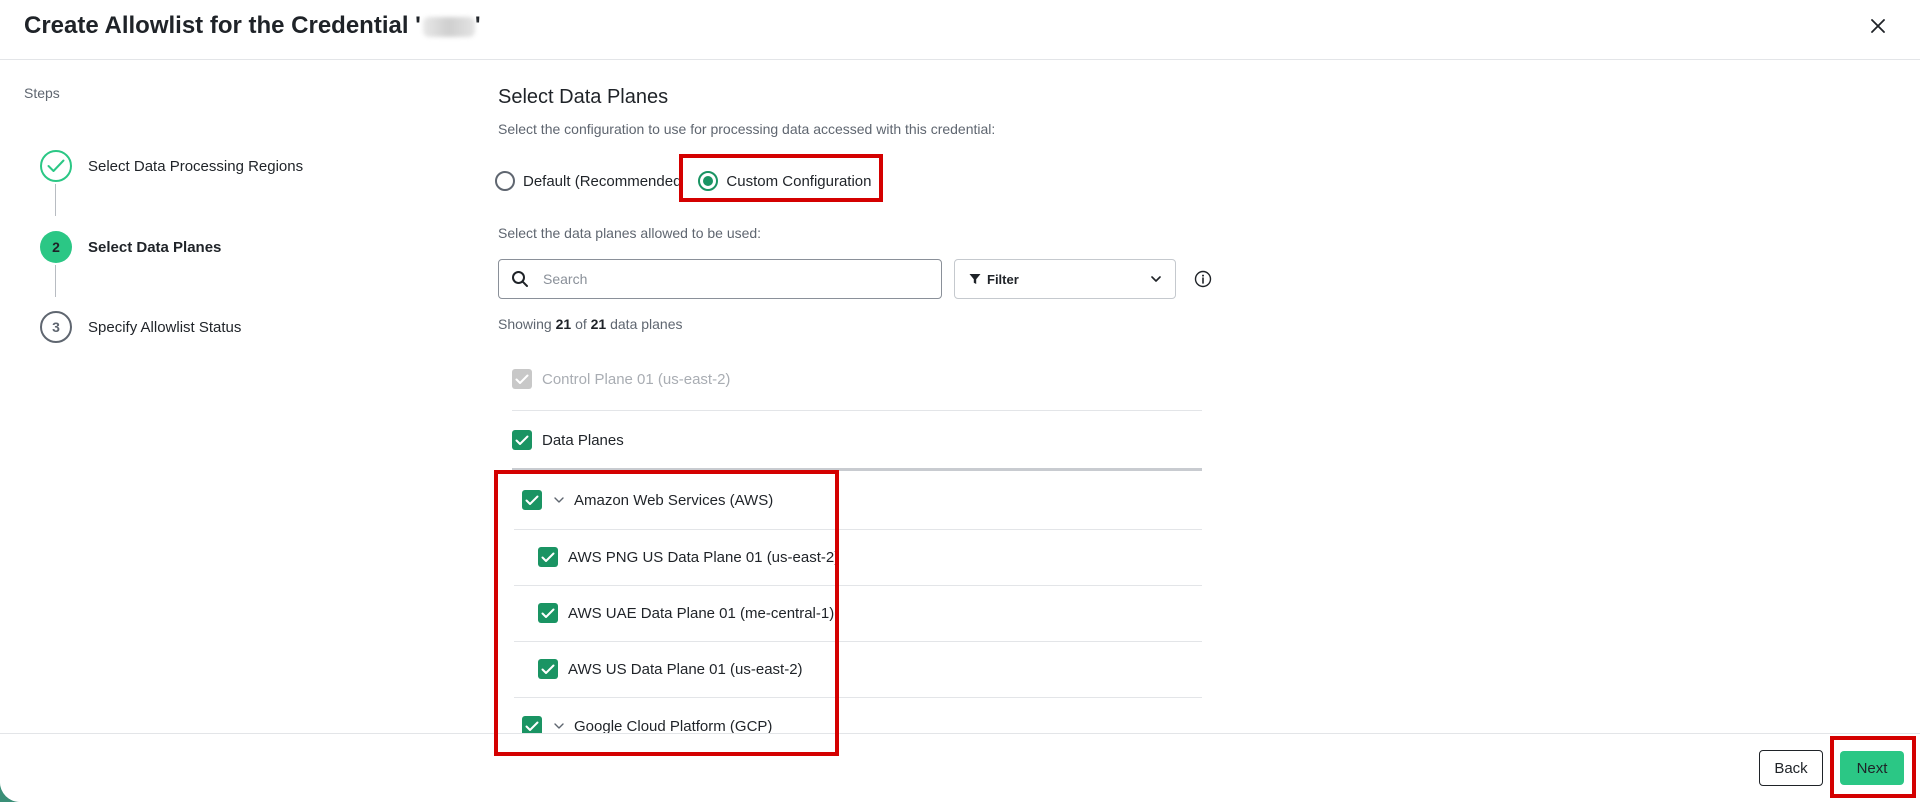 The image size is (1920, 802). Describe the element at coordinates (960, 767) in the screenshot. I see `dialog-footer` at that location.